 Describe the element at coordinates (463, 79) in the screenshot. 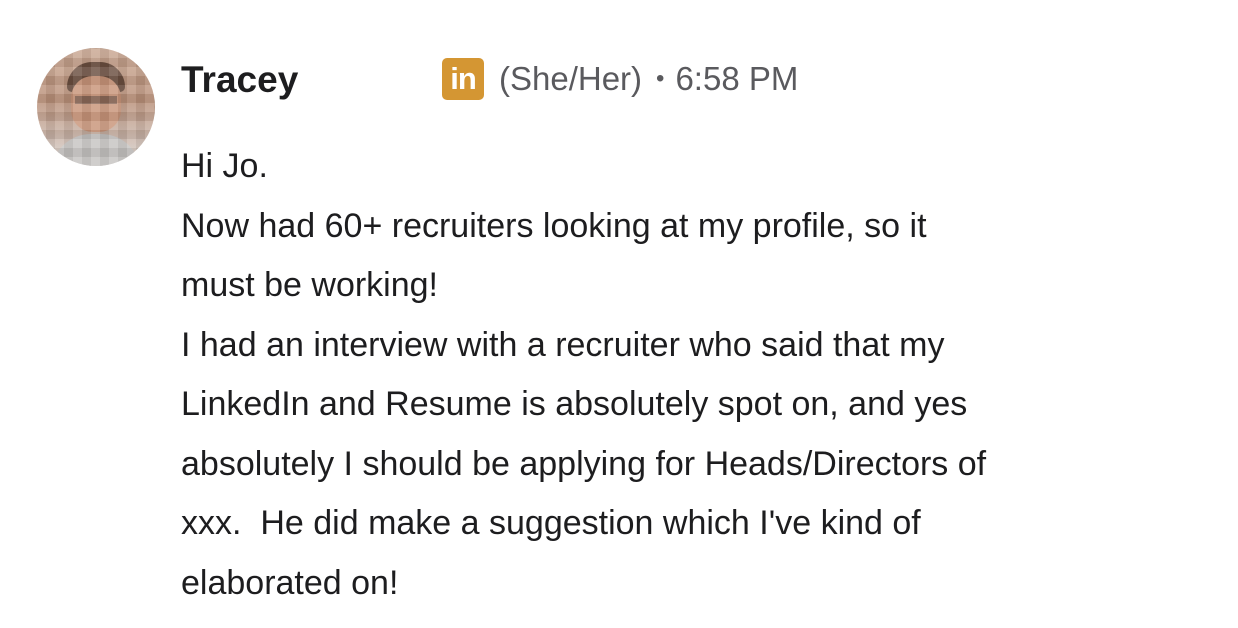

I see `linkedin-icon: in` at that location.